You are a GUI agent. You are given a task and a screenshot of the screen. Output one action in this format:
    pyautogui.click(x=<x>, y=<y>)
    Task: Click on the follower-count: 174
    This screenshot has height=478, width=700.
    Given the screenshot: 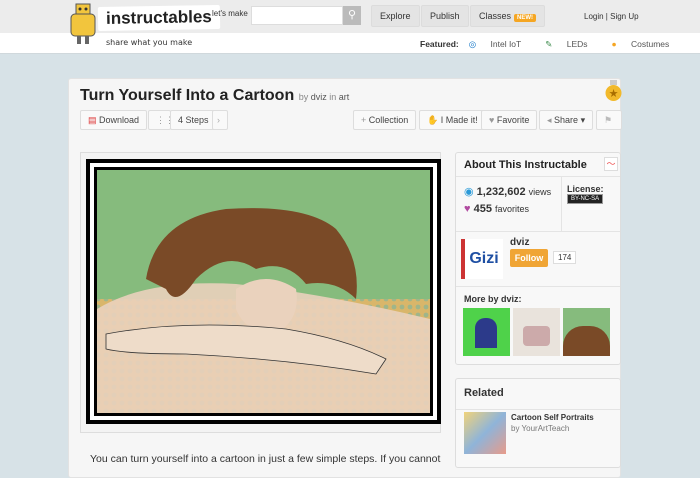 What is the action you would take?
    pyautogui.click(x=565, y=257)
    